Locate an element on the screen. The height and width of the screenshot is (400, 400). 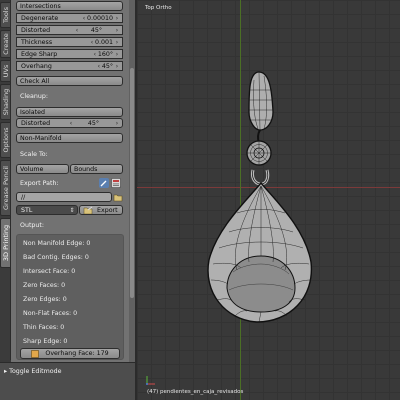
bounds-label: Bounds is located at coordinates (86, 169).